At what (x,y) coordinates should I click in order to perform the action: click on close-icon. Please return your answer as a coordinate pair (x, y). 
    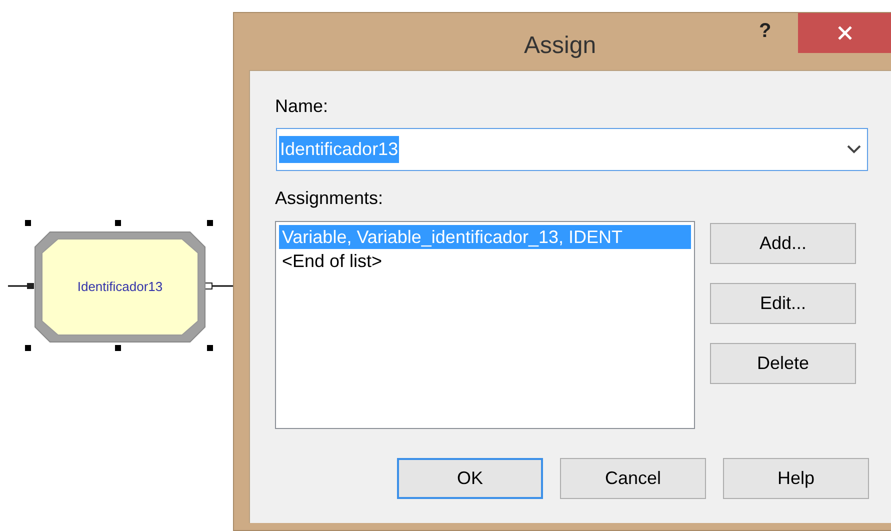
    Looking at the image, I should click on (845, 33).